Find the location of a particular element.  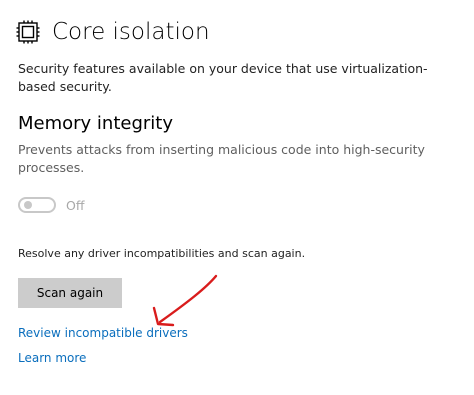

learn-more-link: Learn more is located at coordinates (52, 358).